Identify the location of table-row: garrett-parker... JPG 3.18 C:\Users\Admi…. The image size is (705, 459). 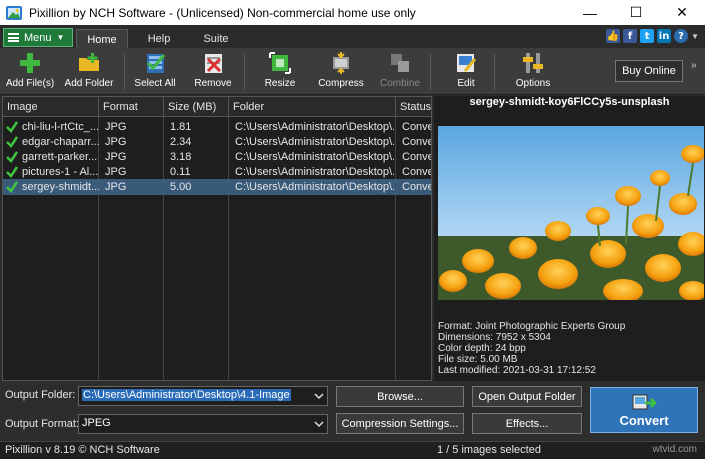
(217, 157).